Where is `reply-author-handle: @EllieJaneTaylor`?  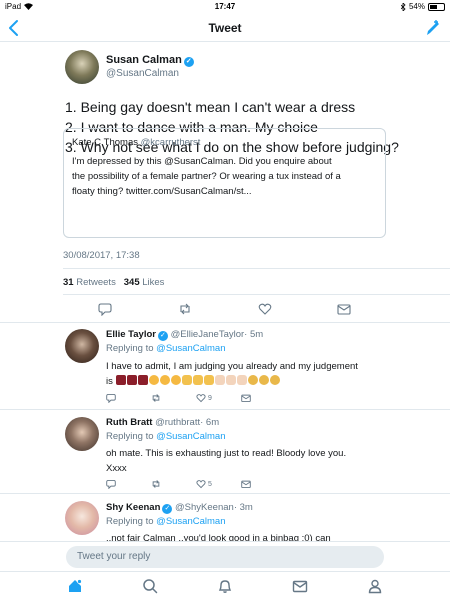
reply-author-handle: @EllieJaneTaylor is located at coordinates (208, 334).